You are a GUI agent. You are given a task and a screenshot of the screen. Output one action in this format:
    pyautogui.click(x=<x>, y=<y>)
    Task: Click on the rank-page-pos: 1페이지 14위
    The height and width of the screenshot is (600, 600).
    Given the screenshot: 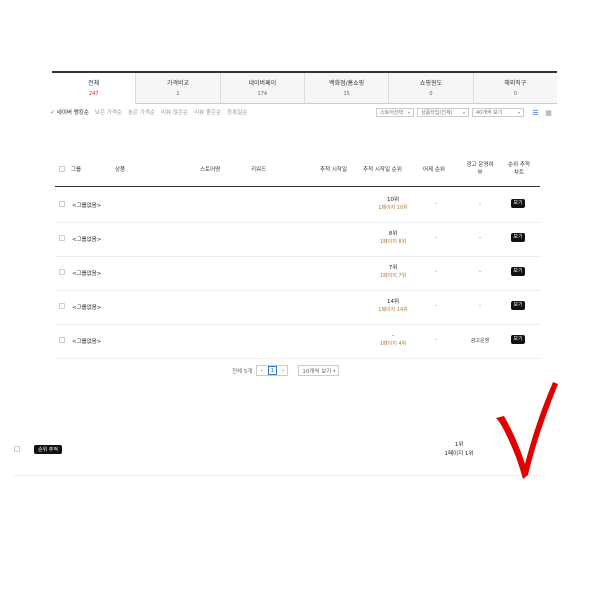 What is the action you would take?
    pyautogui.click(x=393, y=310)
    